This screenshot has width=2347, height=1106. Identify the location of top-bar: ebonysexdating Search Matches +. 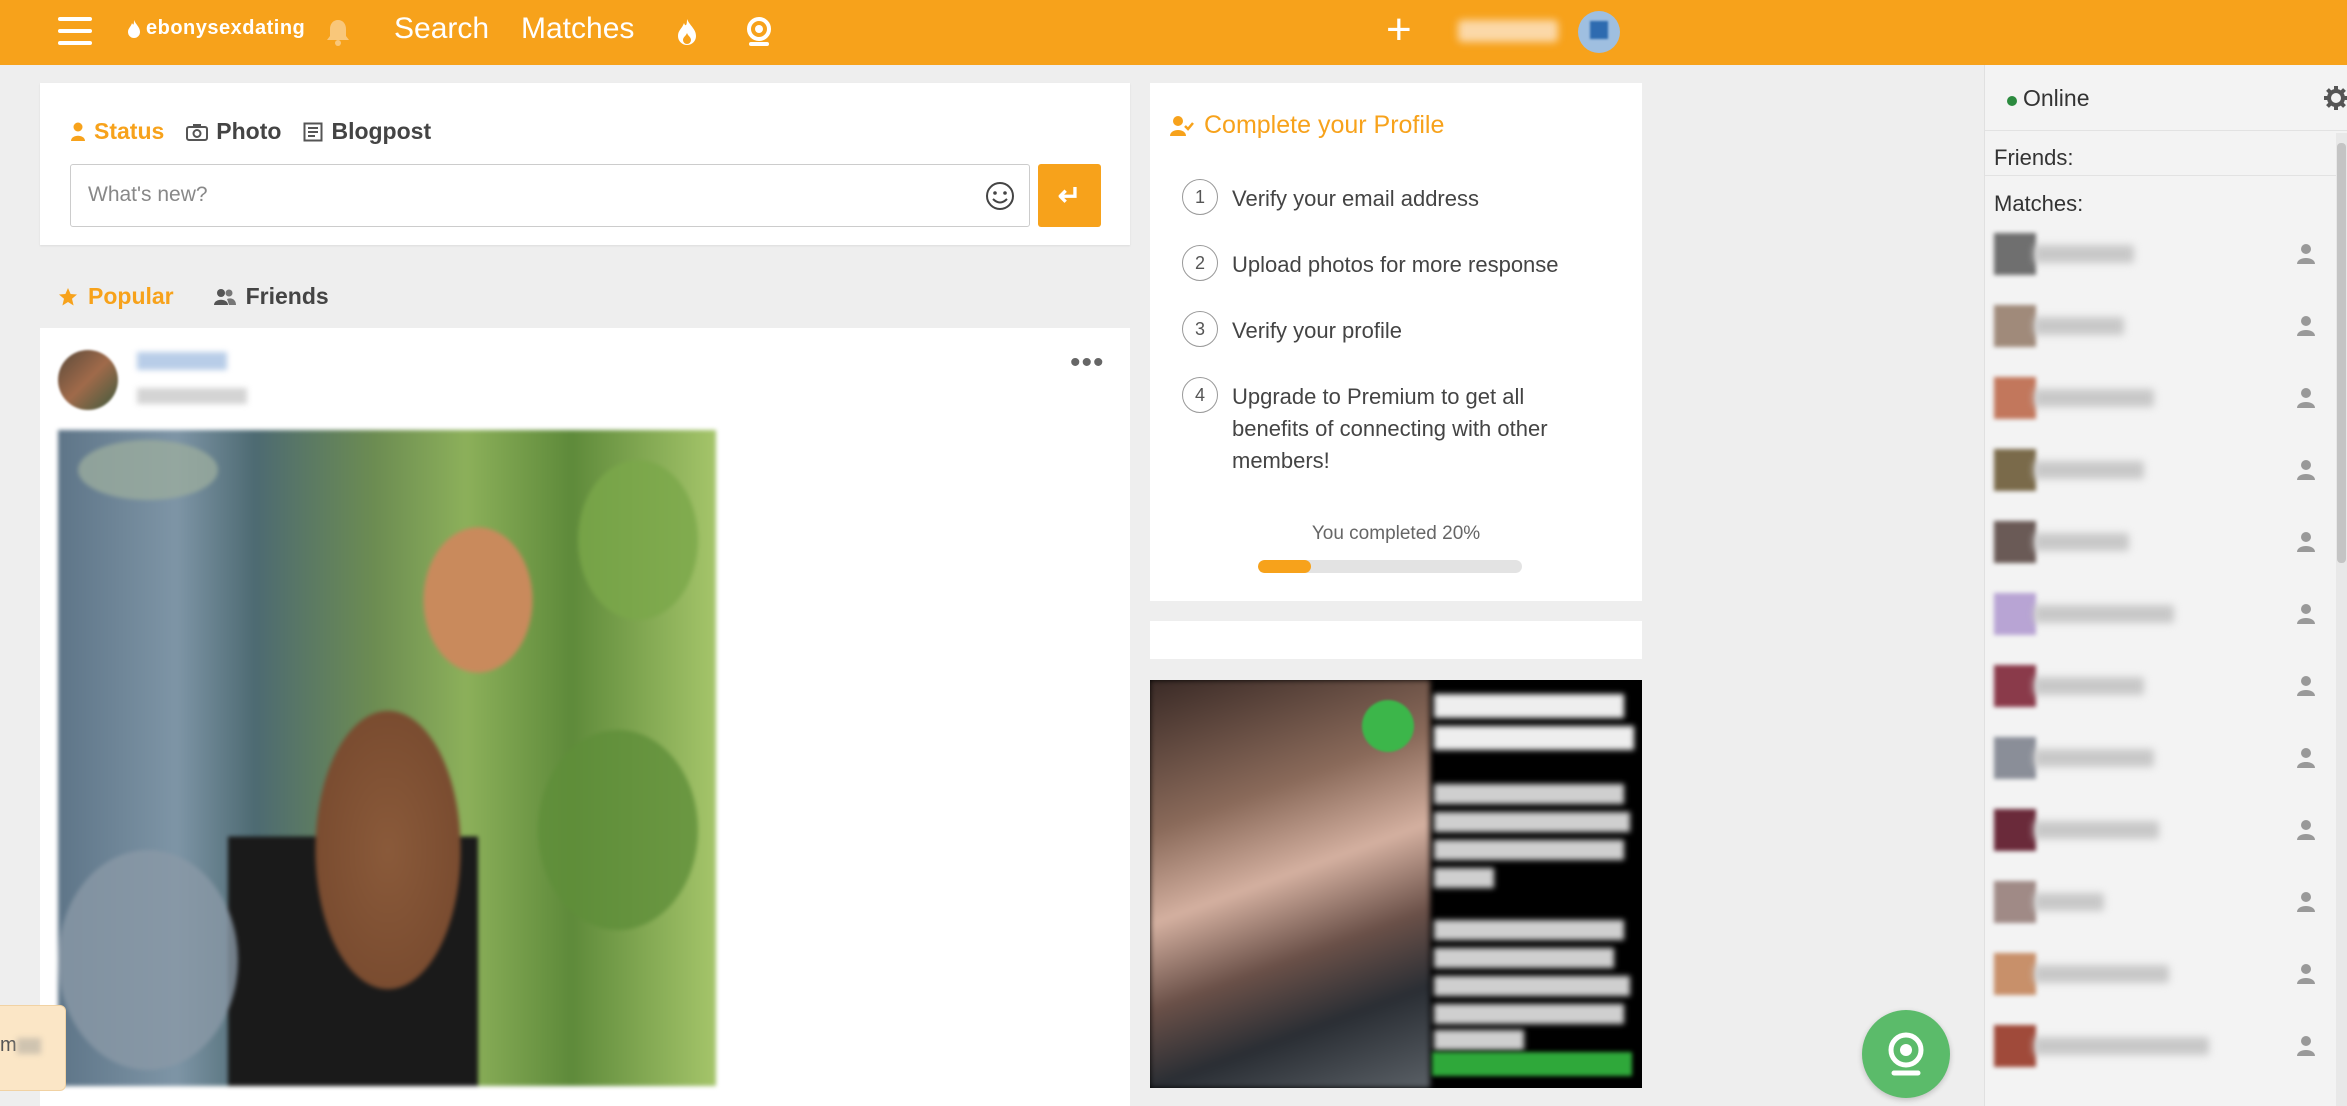
(1173, 32).